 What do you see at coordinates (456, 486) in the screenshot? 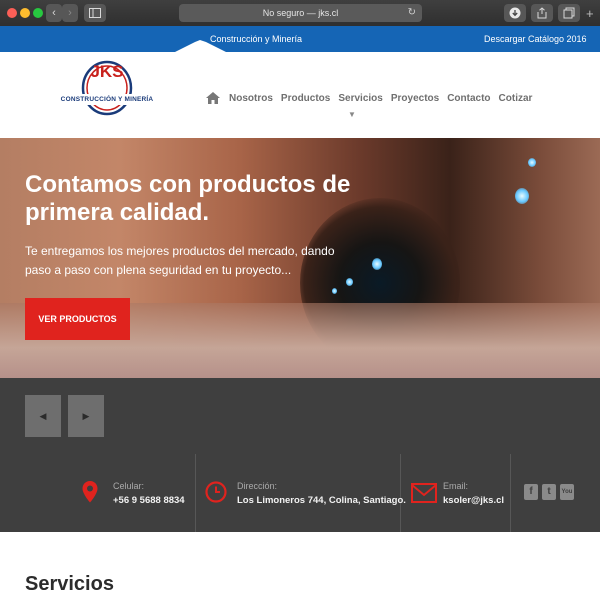
I see `email-label: Email:` at bounding box center [456, 486].